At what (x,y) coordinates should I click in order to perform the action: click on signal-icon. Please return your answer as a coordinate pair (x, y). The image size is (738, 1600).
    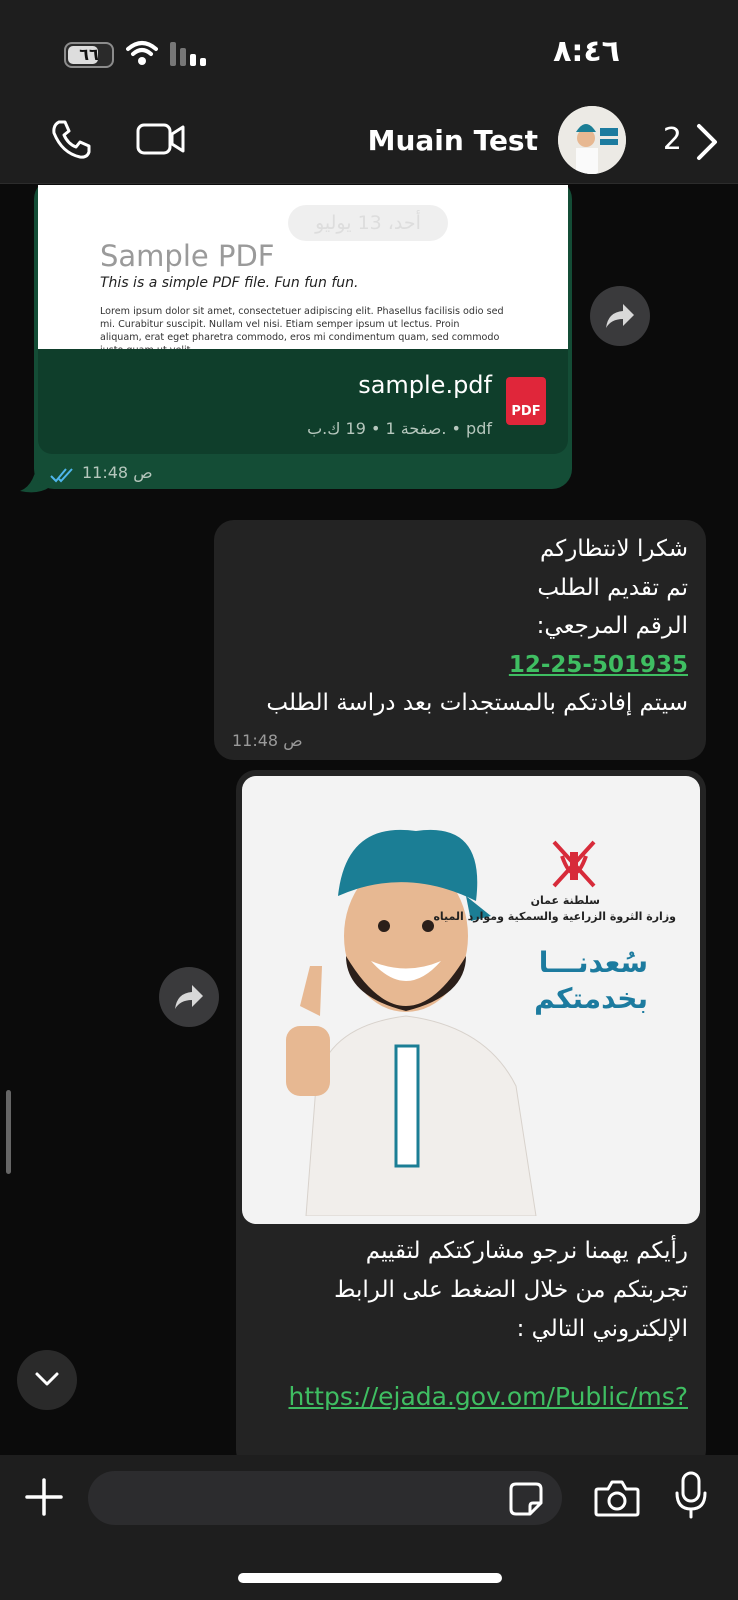
    Looking at the image, I should click on (188, 54).